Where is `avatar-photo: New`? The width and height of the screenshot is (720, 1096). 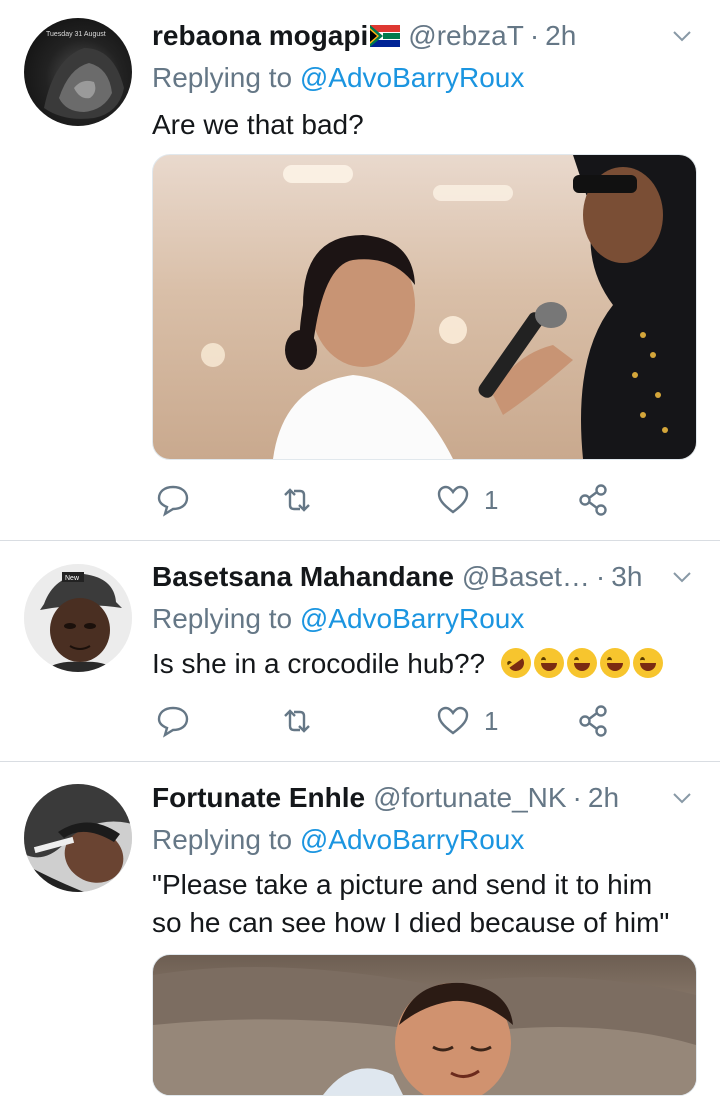 avatar-photo: New is located at coordinates (78, 618).